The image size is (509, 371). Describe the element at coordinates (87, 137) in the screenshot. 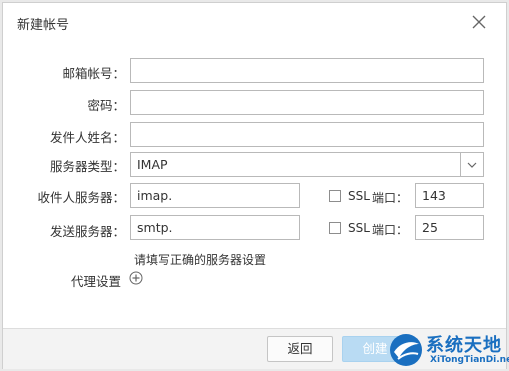

I see `sender-name-label: 发件人姓名：` at that location.